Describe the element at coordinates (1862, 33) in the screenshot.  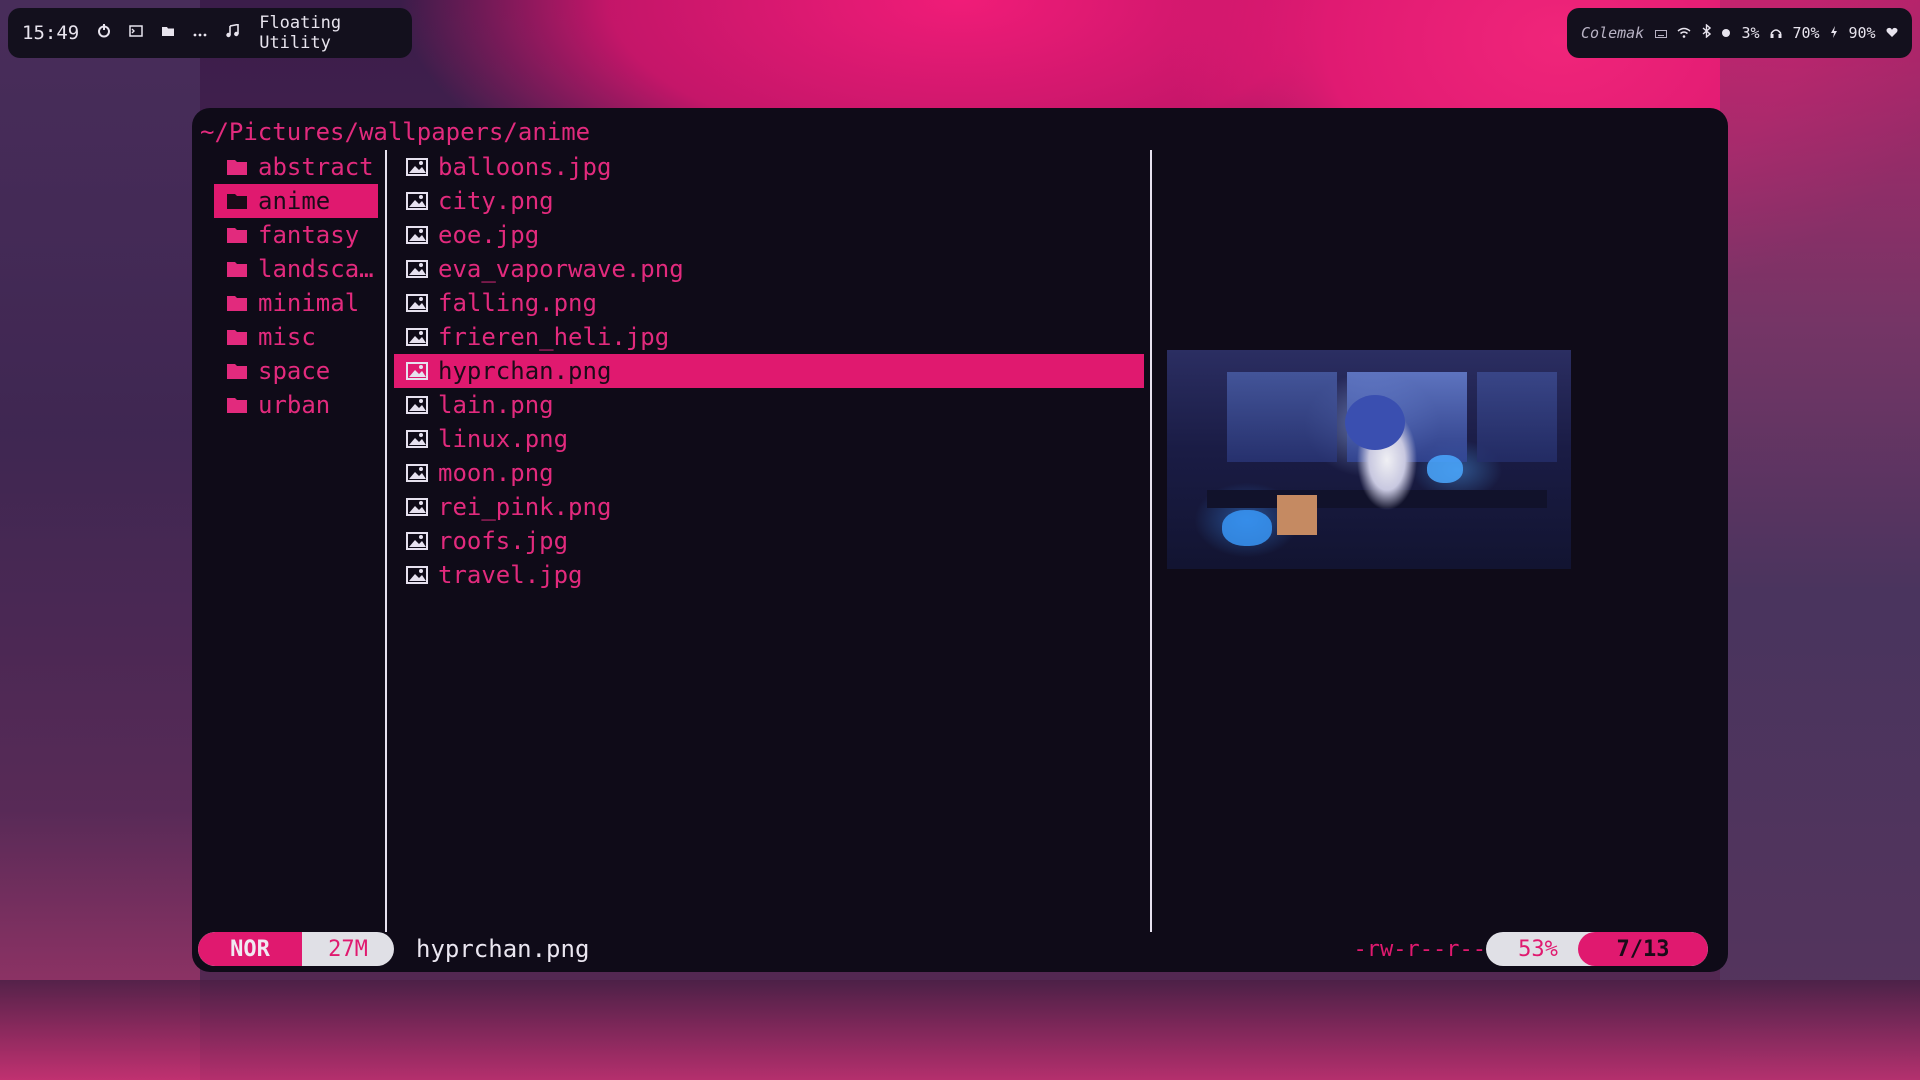
I see `battery-level: 90%` at that location.